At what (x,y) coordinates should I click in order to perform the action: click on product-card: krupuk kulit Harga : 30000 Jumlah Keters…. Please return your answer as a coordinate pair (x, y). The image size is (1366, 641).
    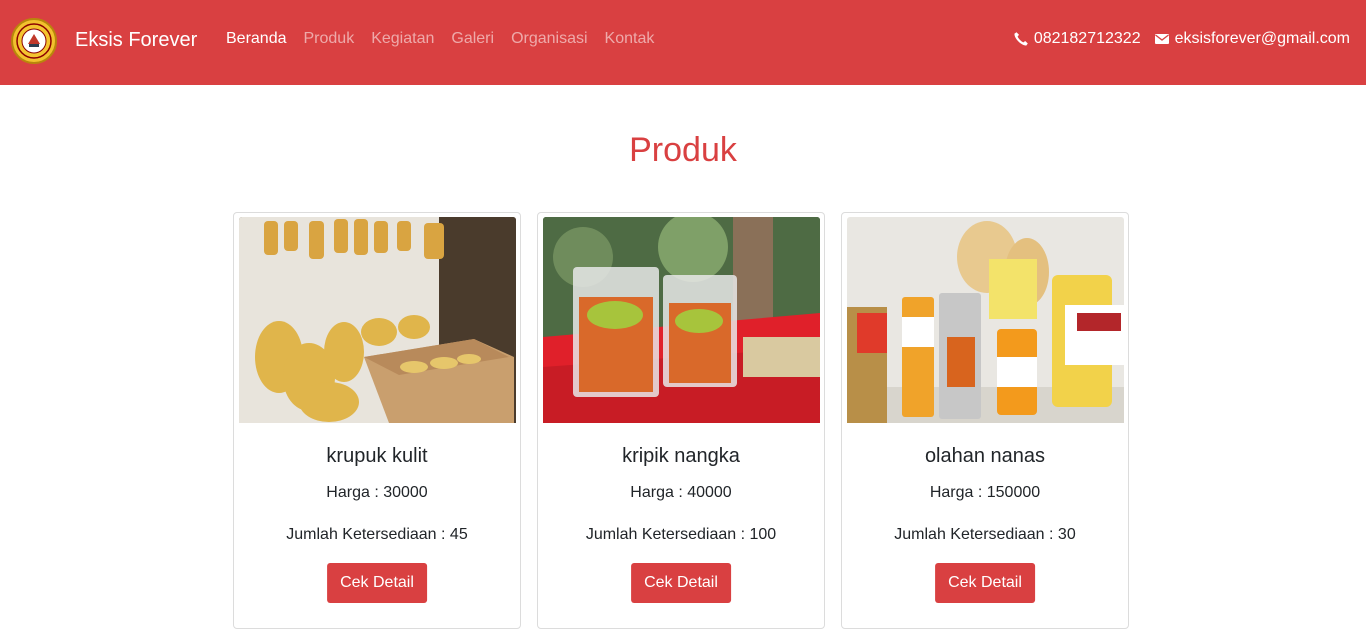
    Looking at the image, I should click on (377, 420).